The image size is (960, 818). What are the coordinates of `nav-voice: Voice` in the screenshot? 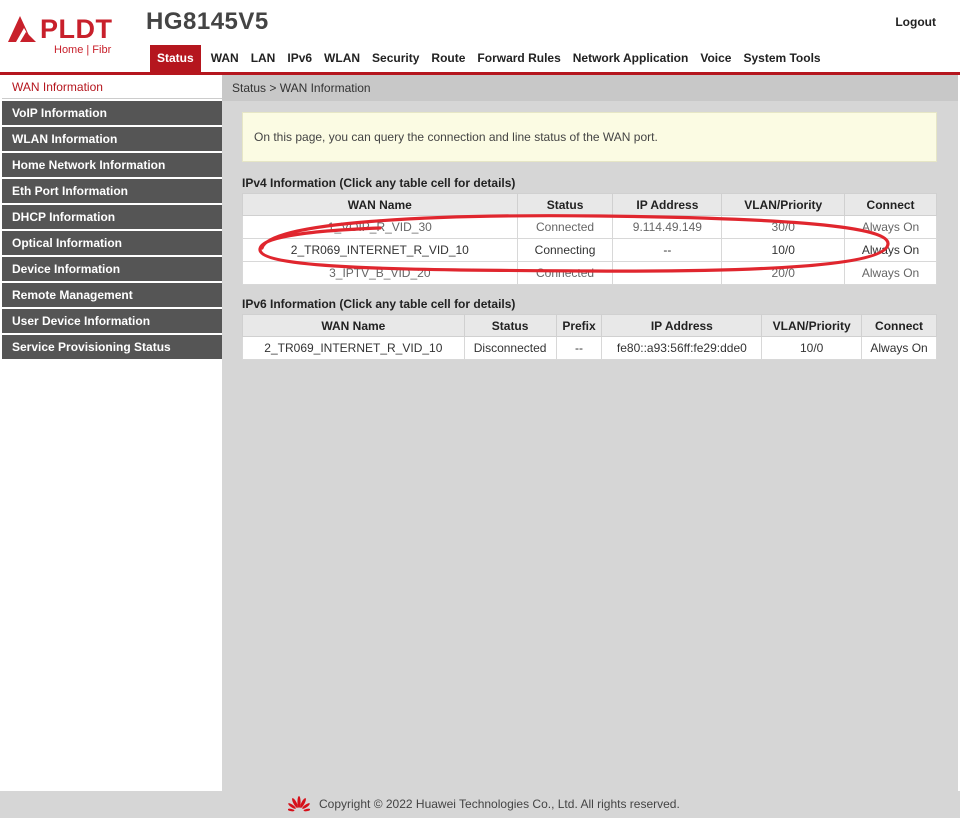 It's located at (715, 61).